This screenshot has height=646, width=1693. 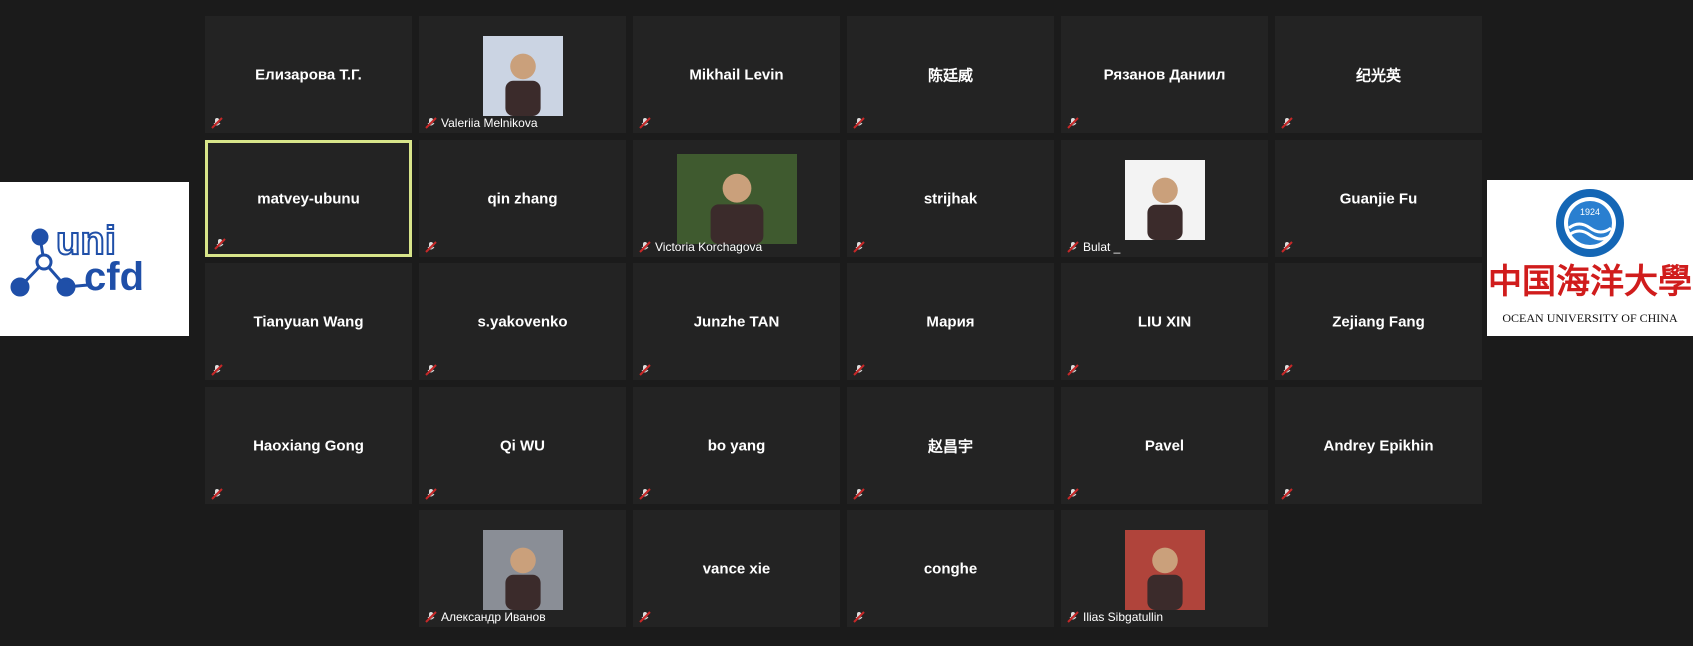 I want to click on participant-tile: strijhak, so click(x=950, y=198).